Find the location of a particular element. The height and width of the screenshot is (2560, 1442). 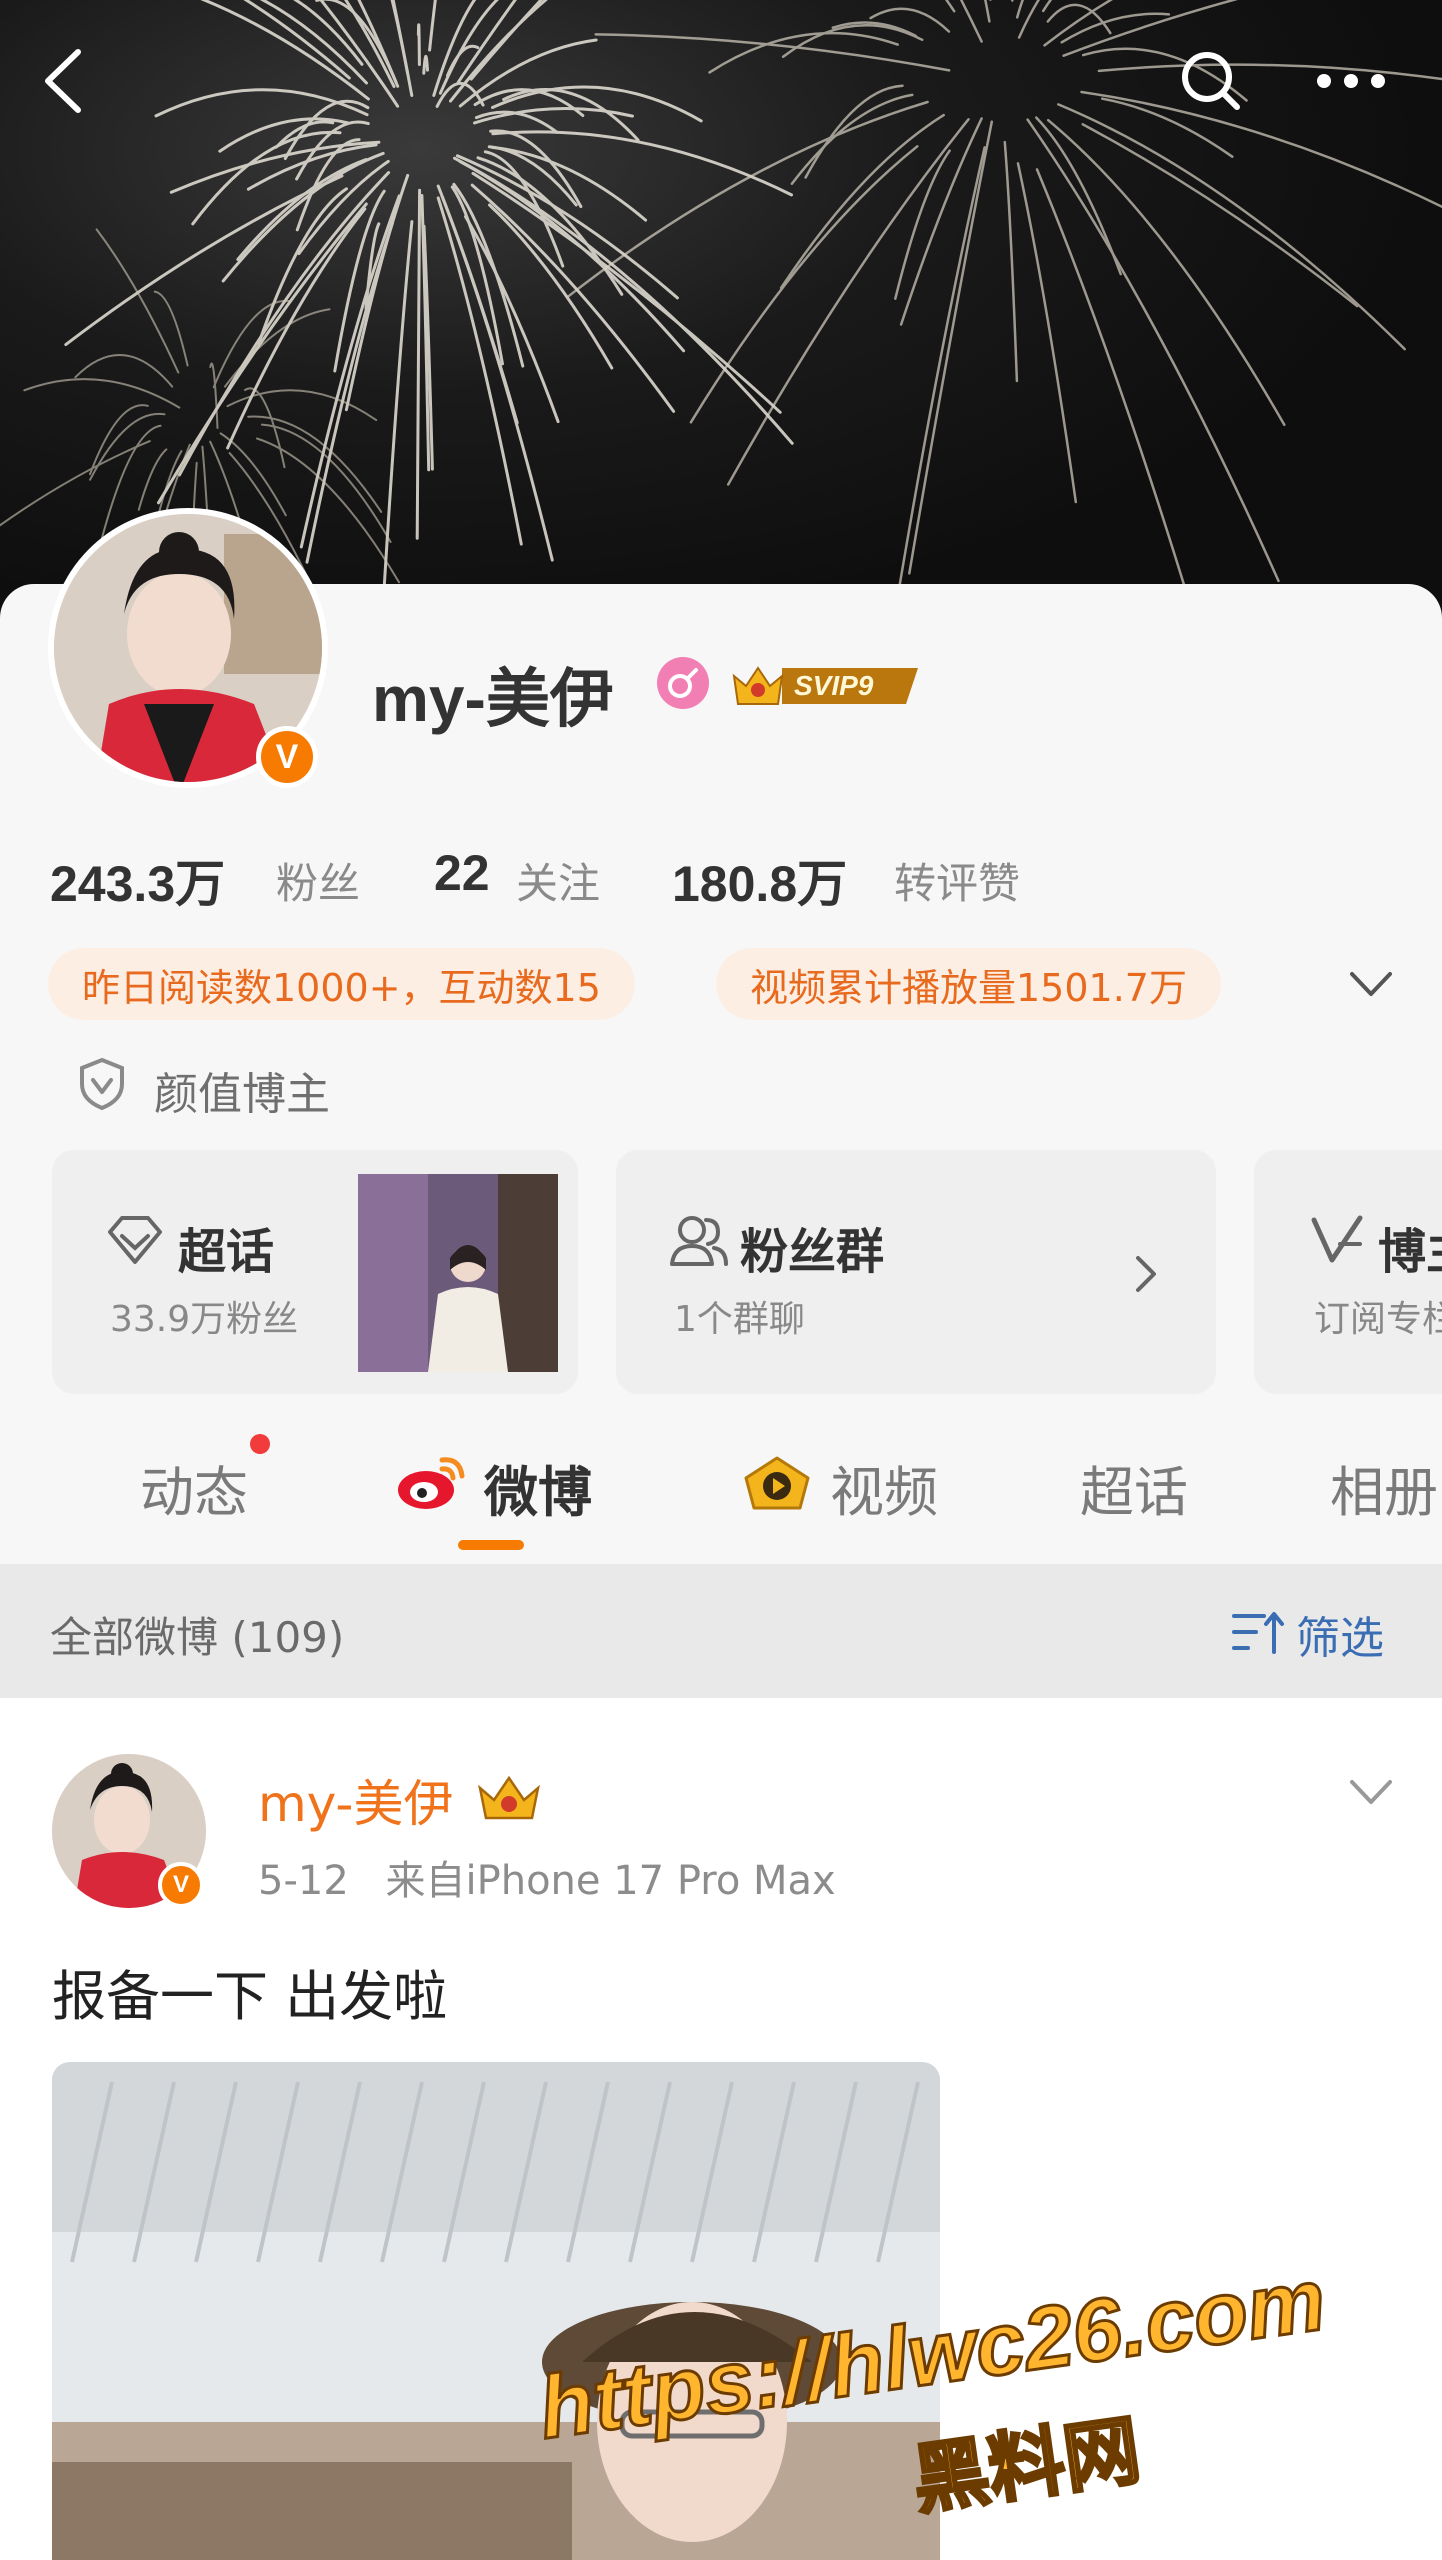

tab-album: 相册 is located at coordinates (1384, 1487).